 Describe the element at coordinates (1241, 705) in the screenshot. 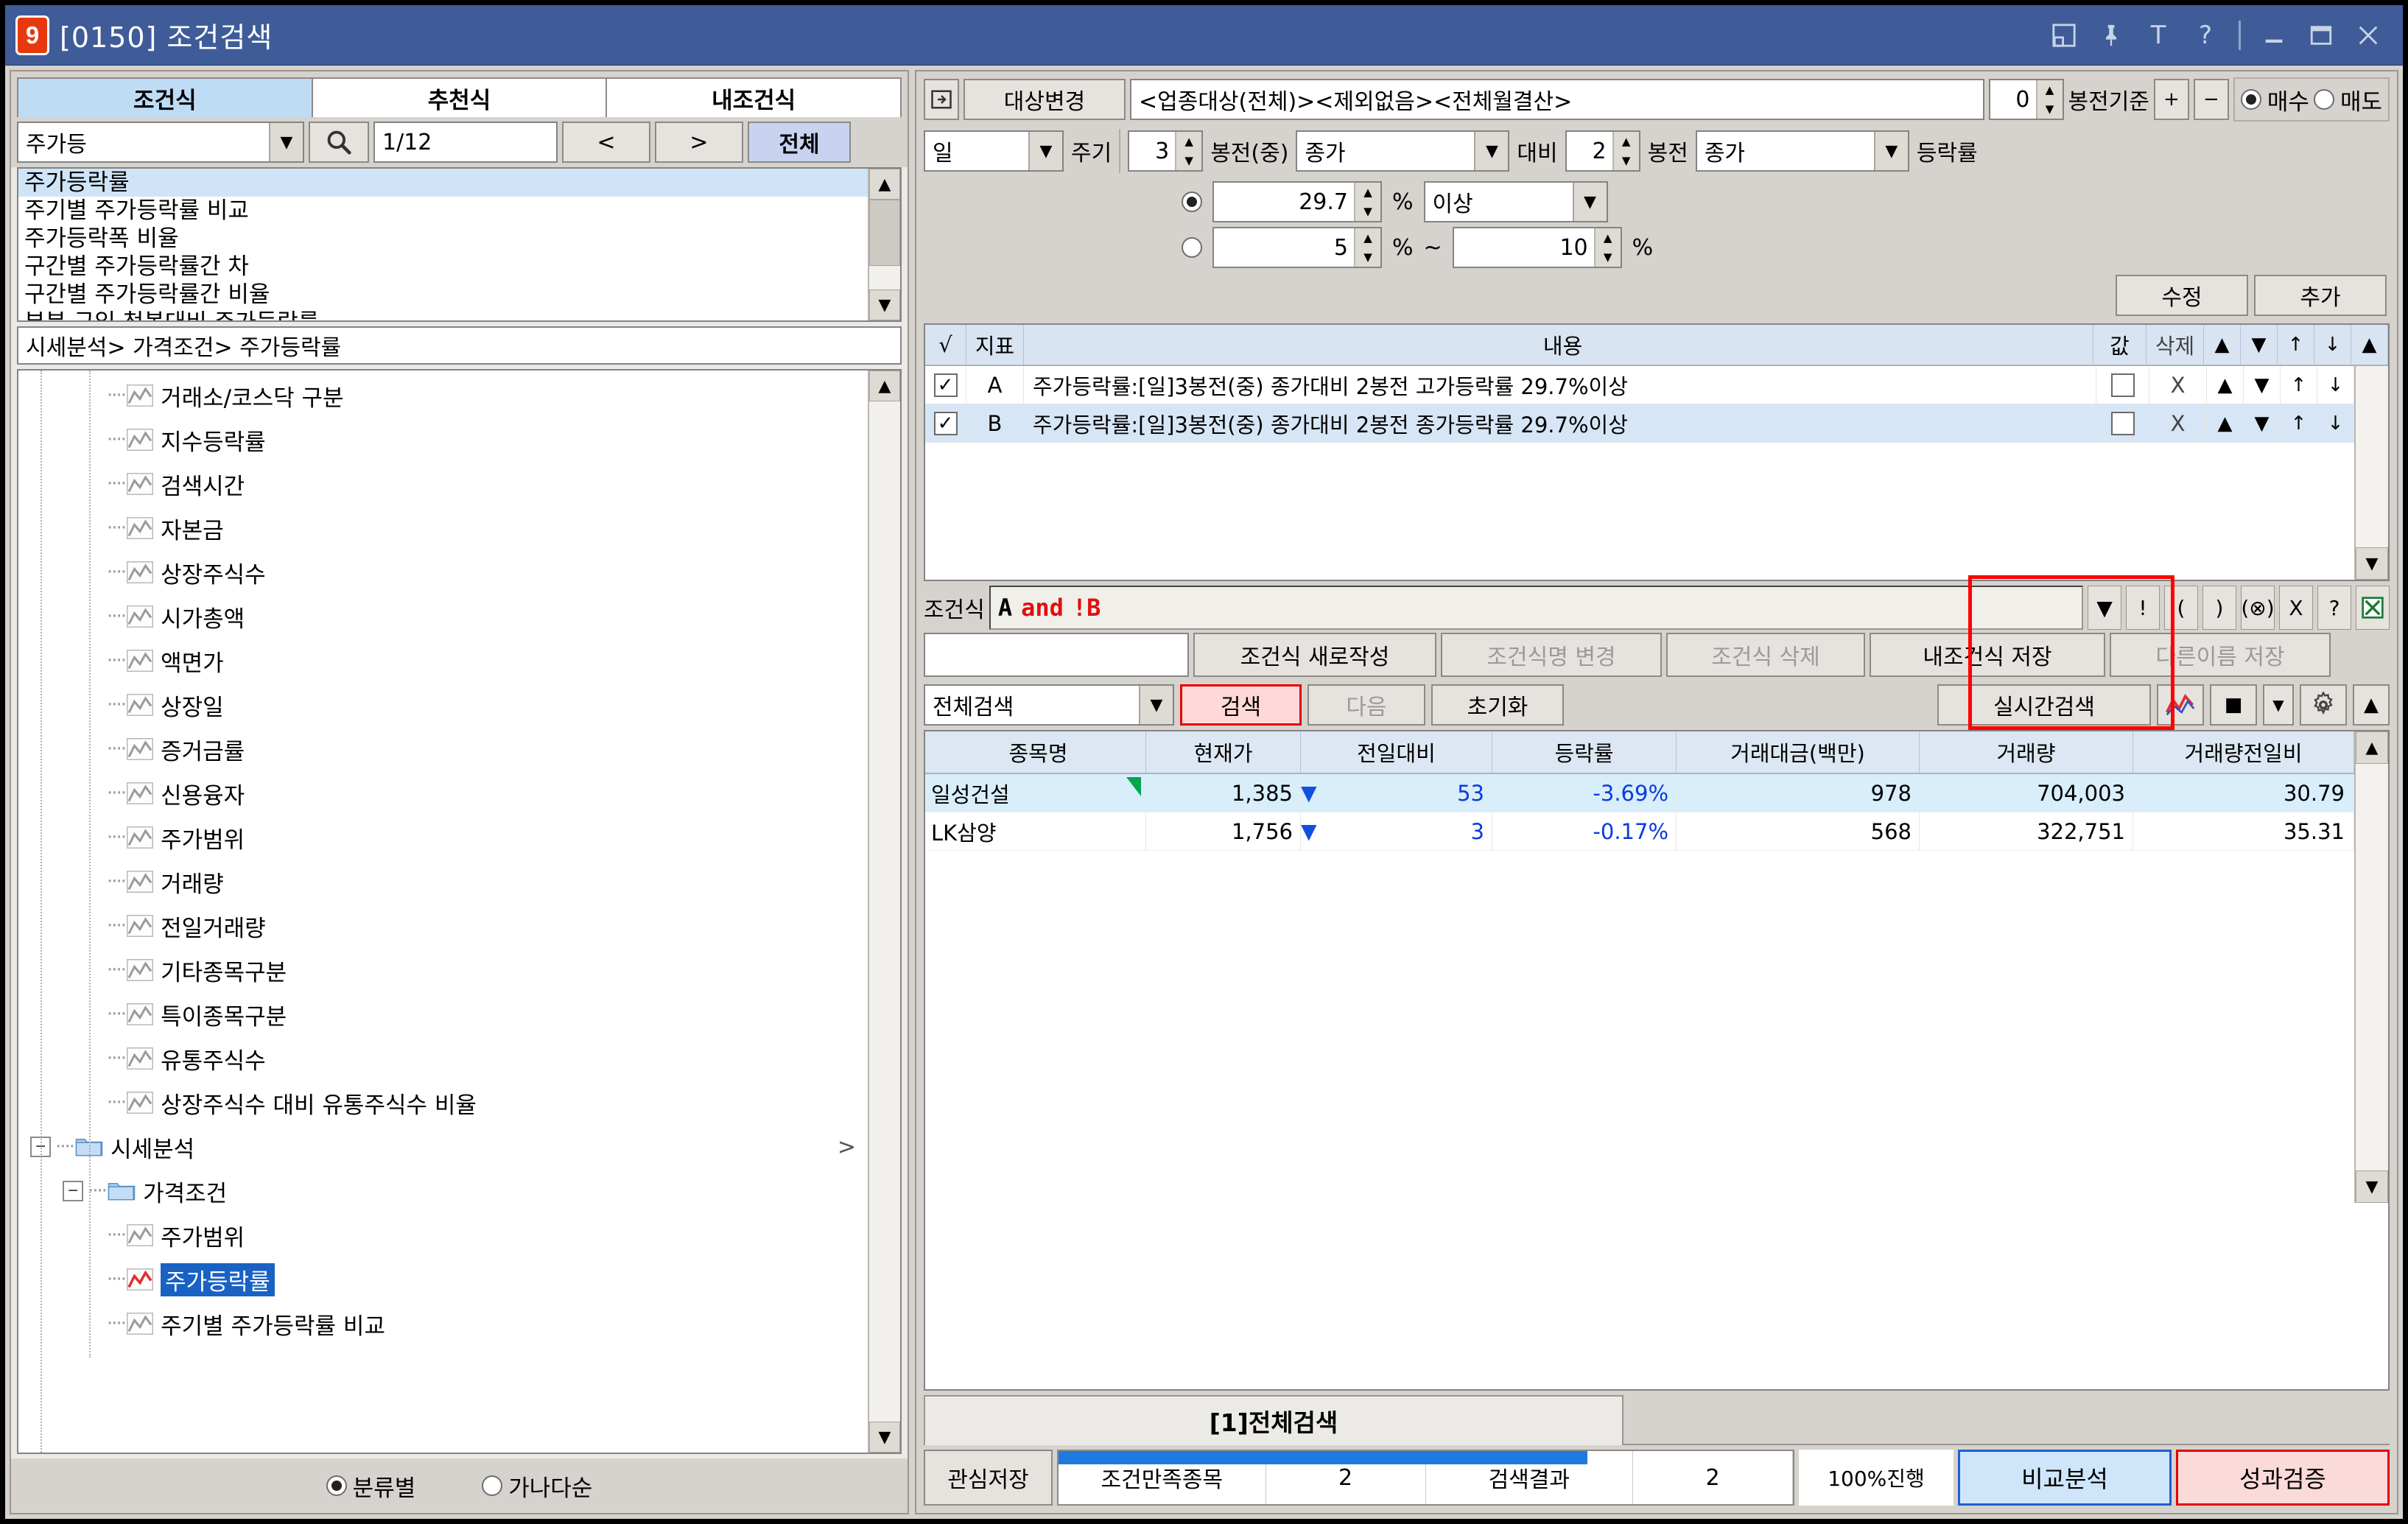

I see `search-button: 검색` at that location.